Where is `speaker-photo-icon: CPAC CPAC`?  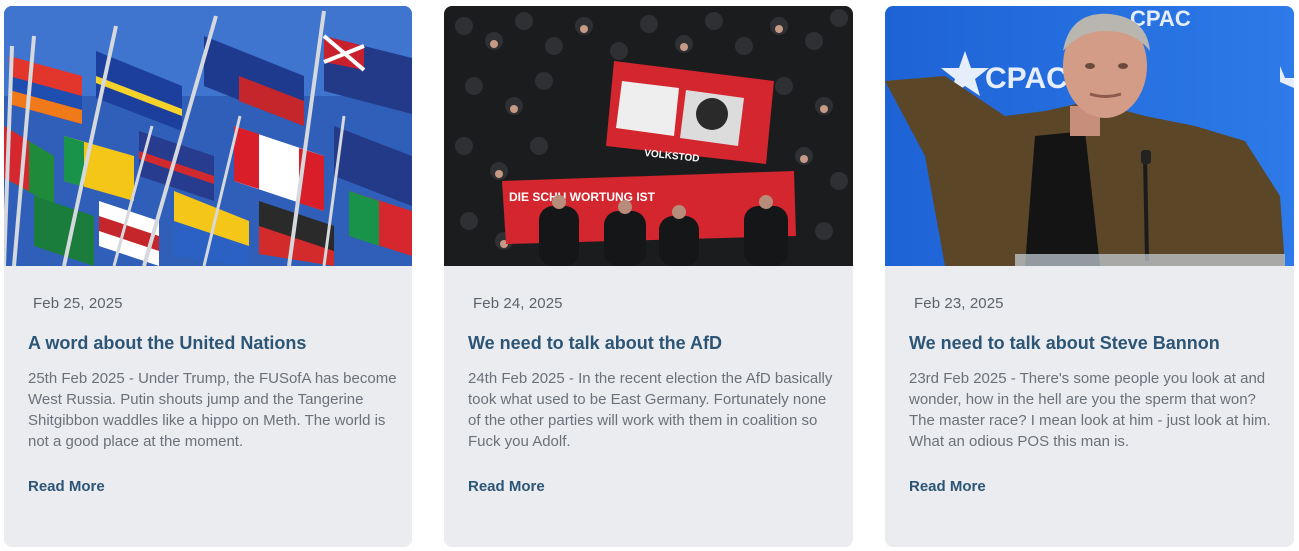
speaker-photo-icon: CPAC CPAC is located at coordinates (1089, 136).